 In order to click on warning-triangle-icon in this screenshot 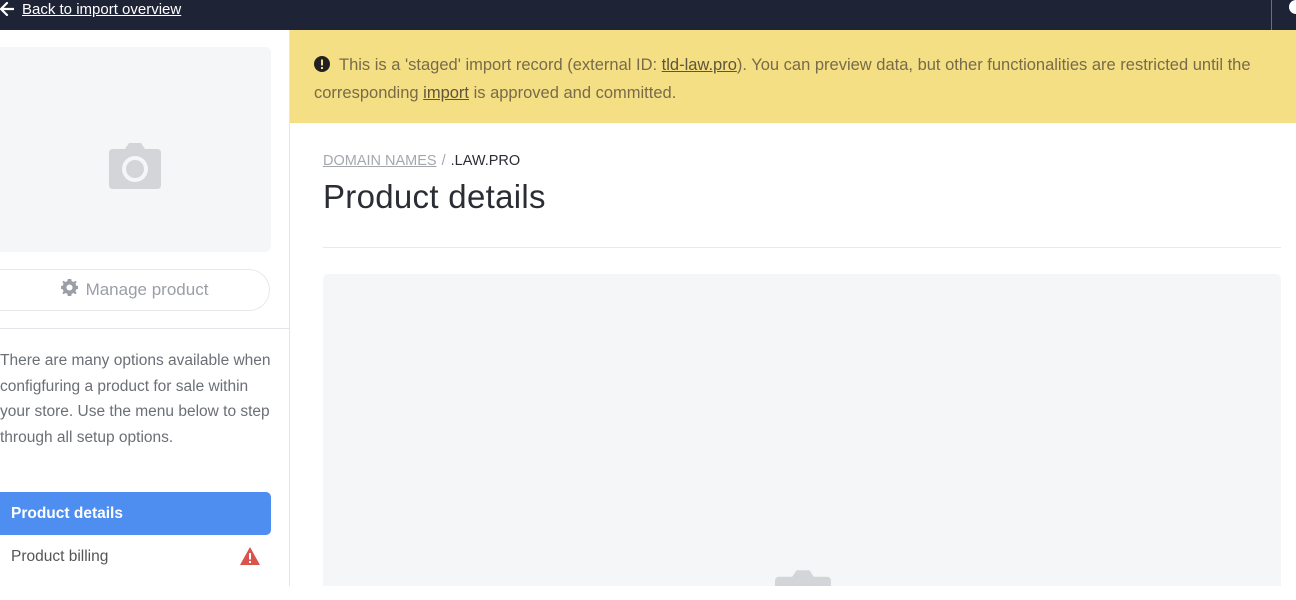, I will do `click(250, 558)`.